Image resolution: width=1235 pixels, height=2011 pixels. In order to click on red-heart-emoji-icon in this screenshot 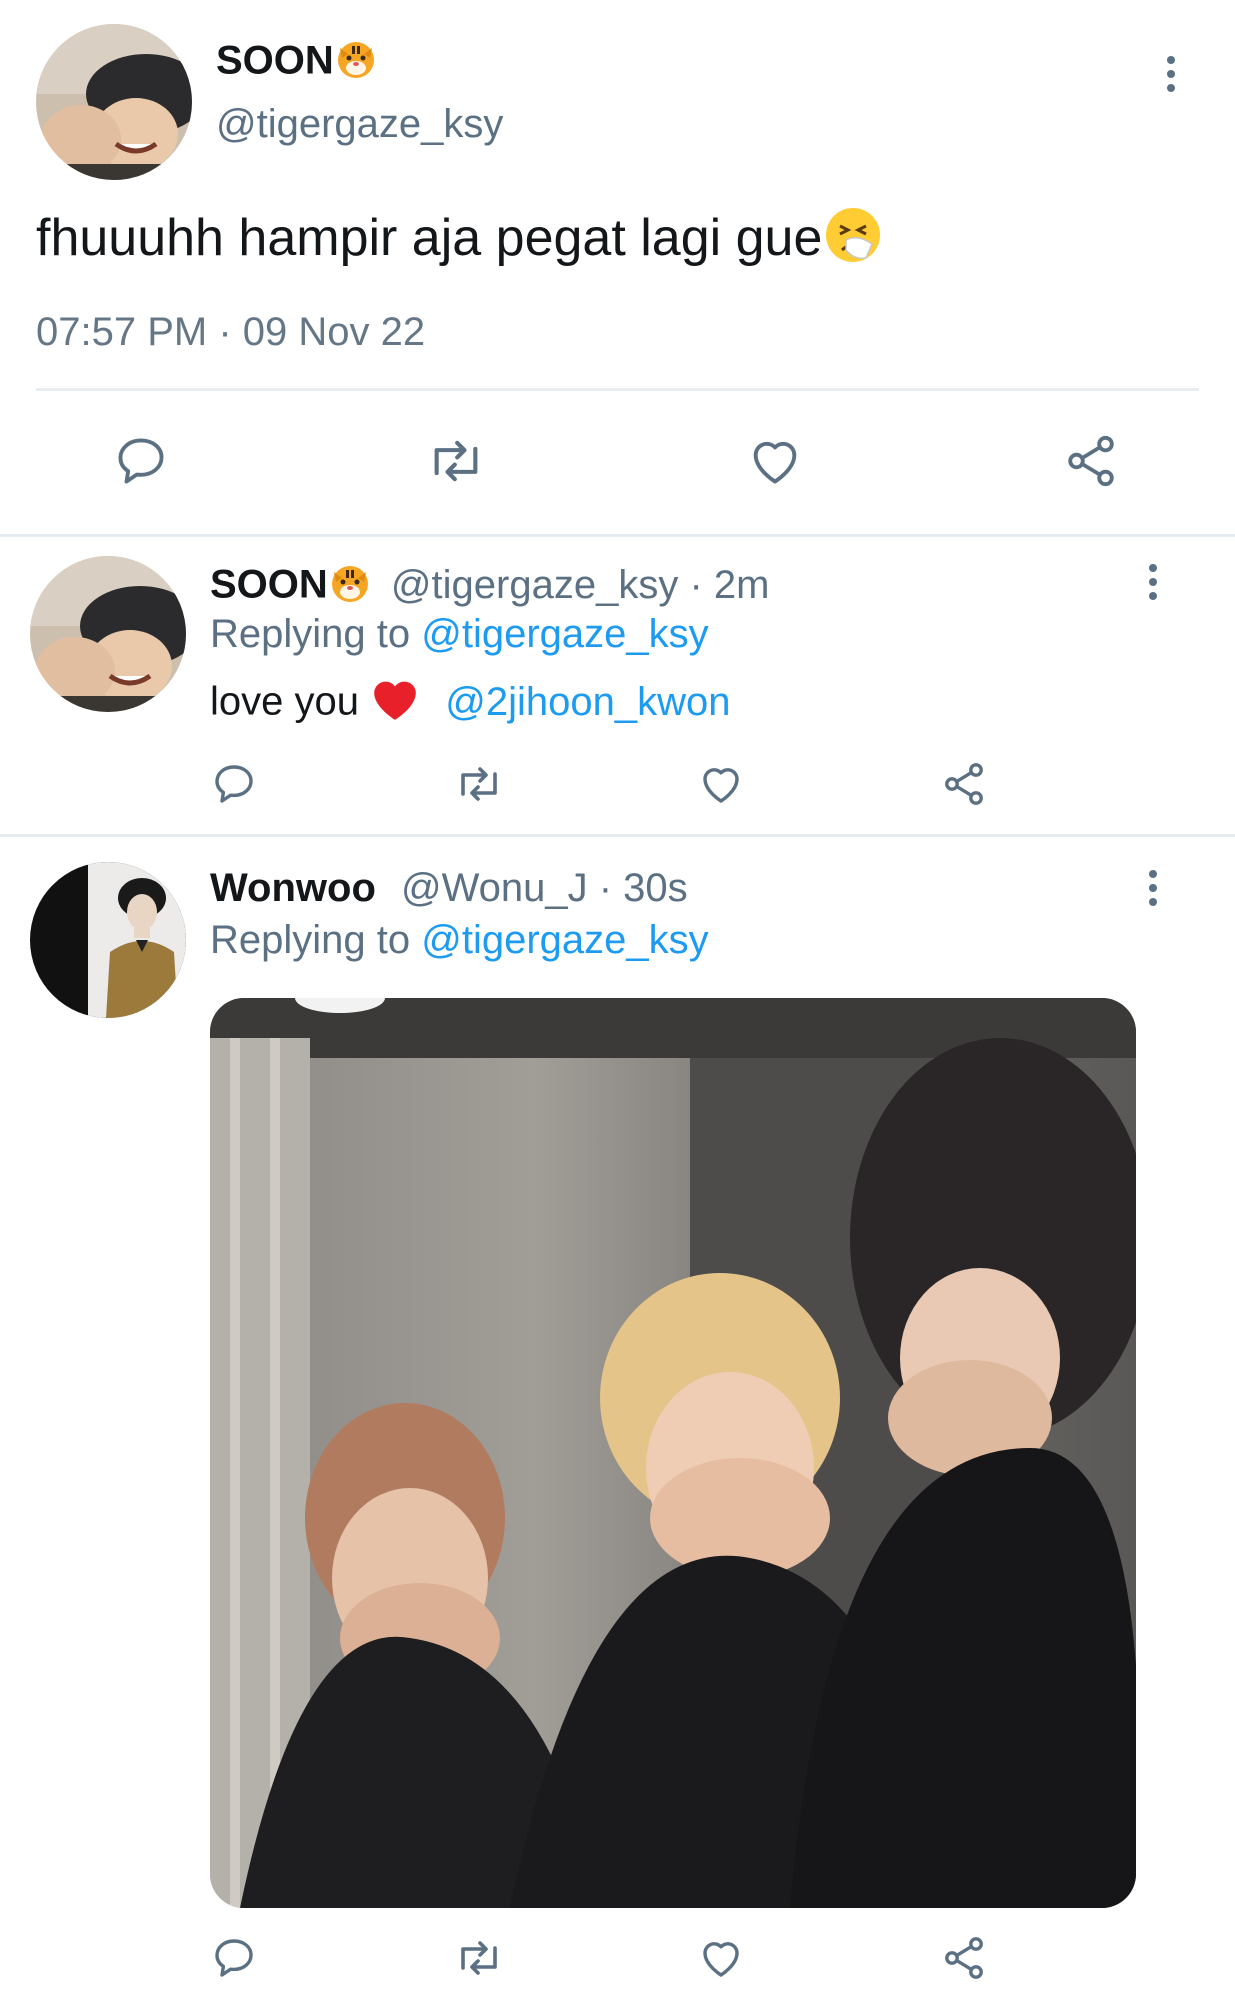, I will do `click(395, 704)`.